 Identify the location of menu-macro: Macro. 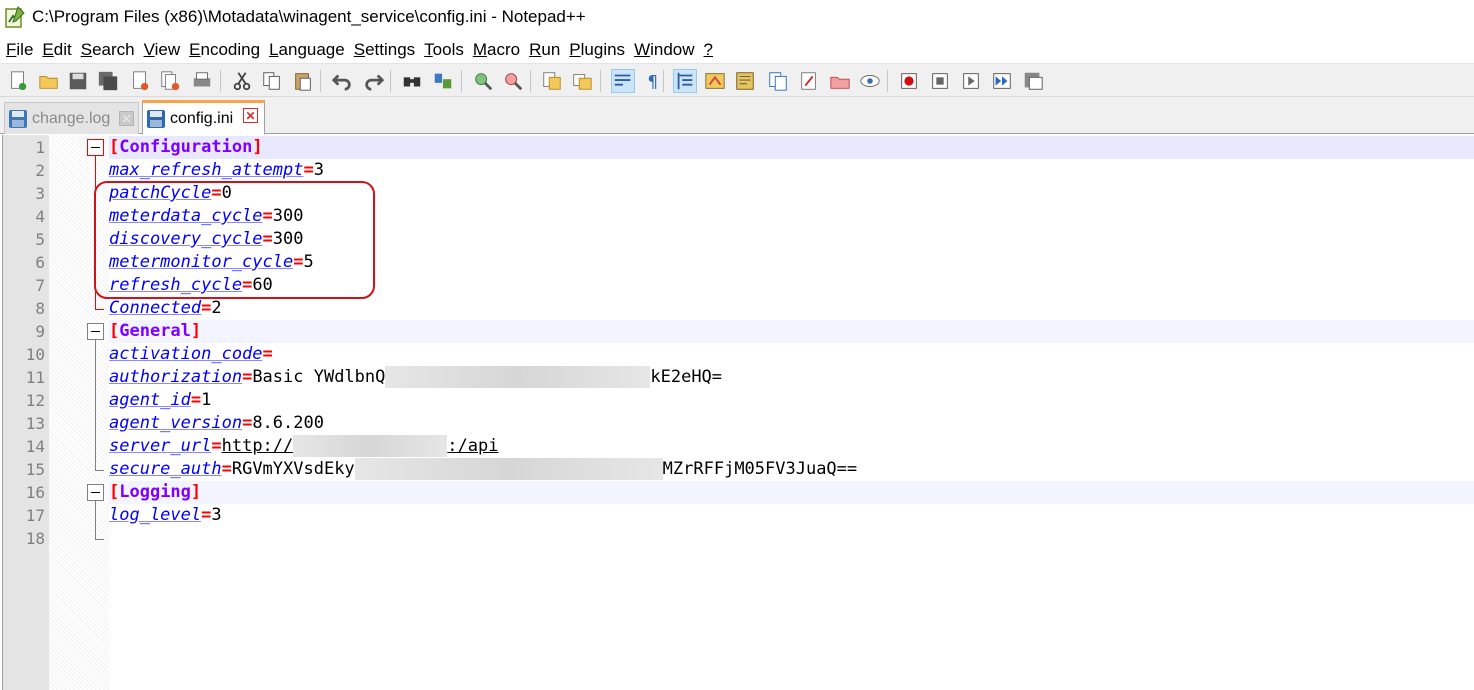
(496, 50).